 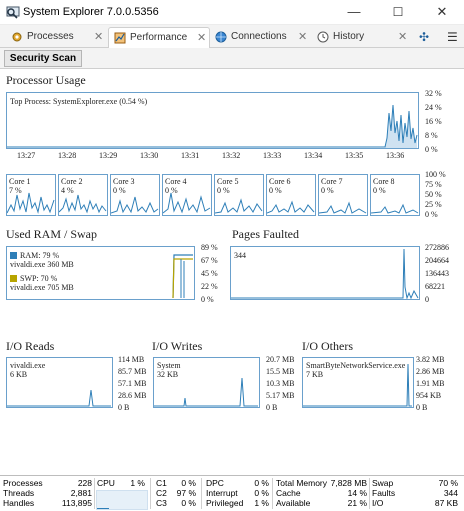 I want to click on ram-y-tick: 89 %, so click(x=209, y=247).